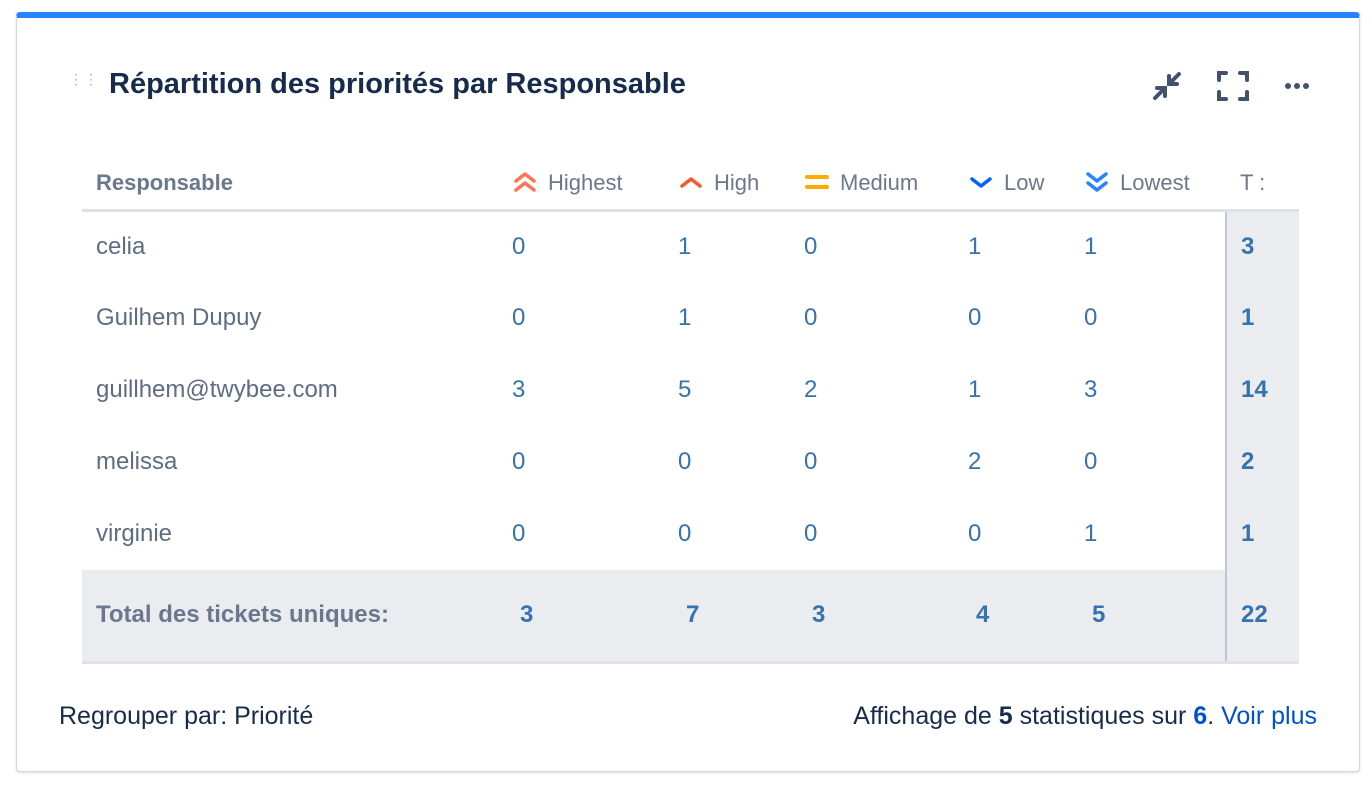 The image size is (1372, 786). Describe the element at coordinates (1262, 185) in the screenshot. I see `header-total: T :` at that location.